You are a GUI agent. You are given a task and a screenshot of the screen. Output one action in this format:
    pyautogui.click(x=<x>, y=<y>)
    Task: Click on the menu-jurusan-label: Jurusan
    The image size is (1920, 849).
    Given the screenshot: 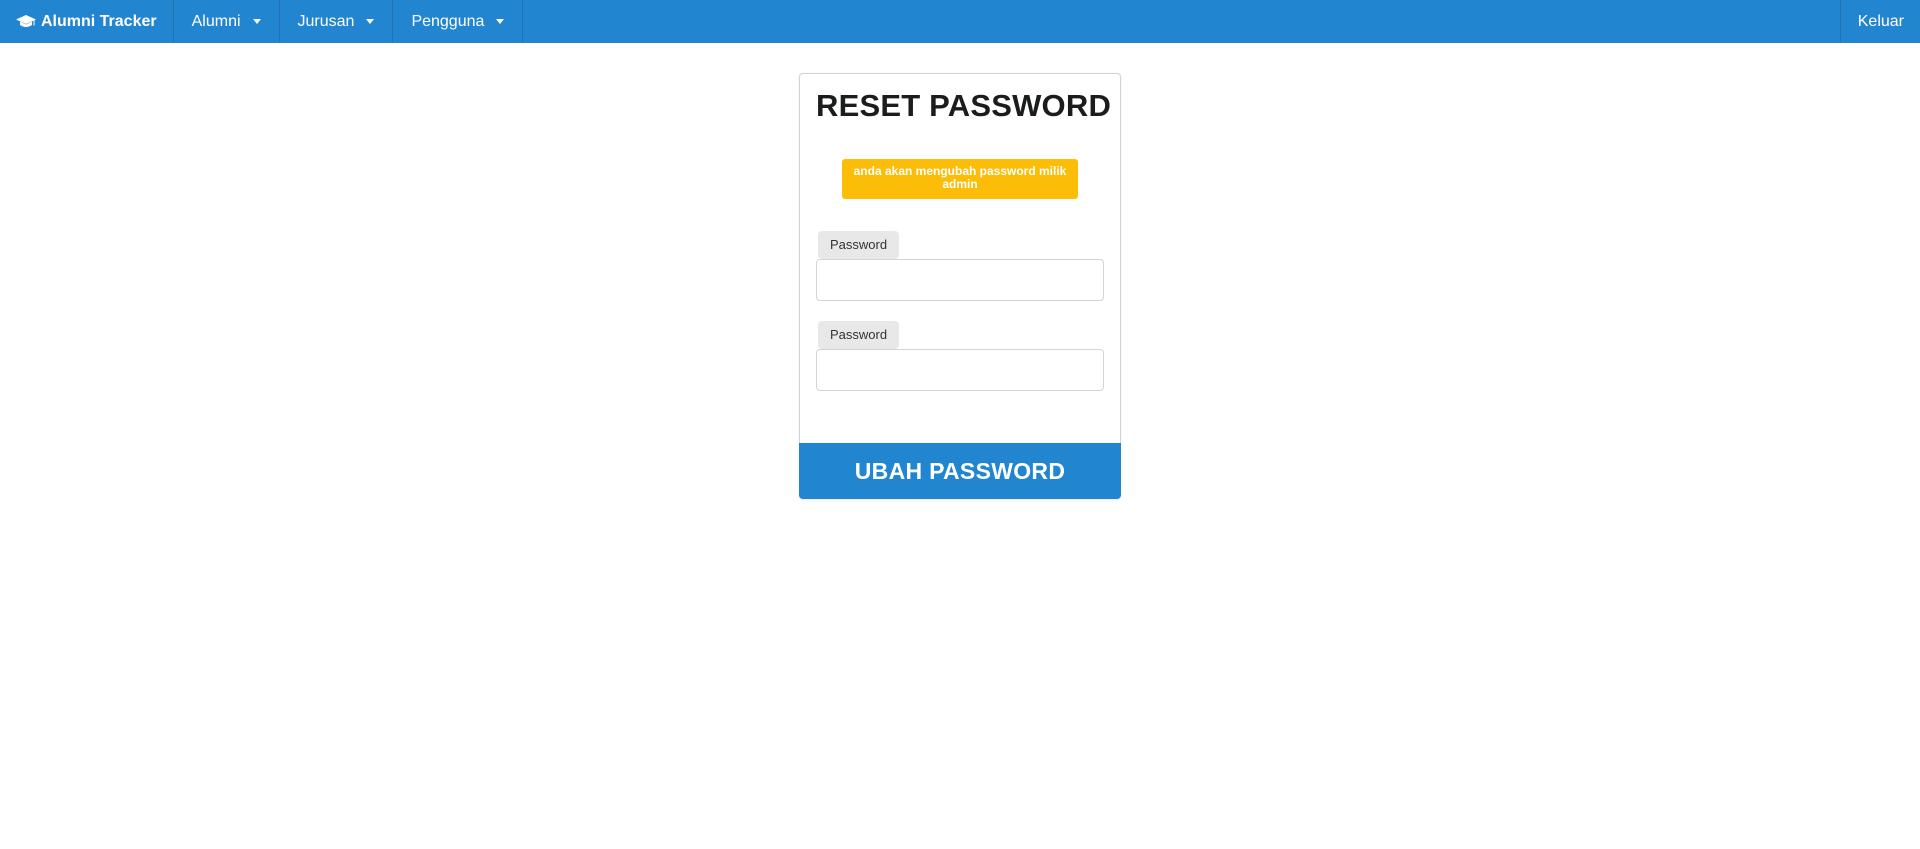 What is the action you would take?
    pyautogui.click(x=326, y=21)
    